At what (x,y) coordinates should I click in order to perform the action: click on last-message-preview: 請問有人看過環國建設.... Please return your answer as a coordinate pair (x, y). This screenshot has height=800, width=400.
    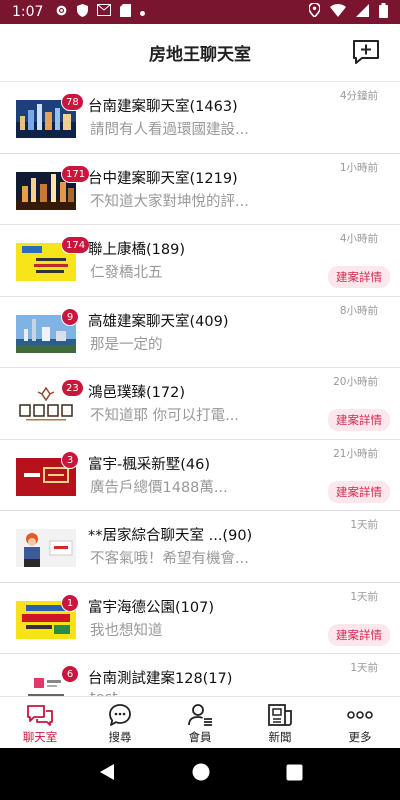
    Looking at the image, I should click on (169, 130).